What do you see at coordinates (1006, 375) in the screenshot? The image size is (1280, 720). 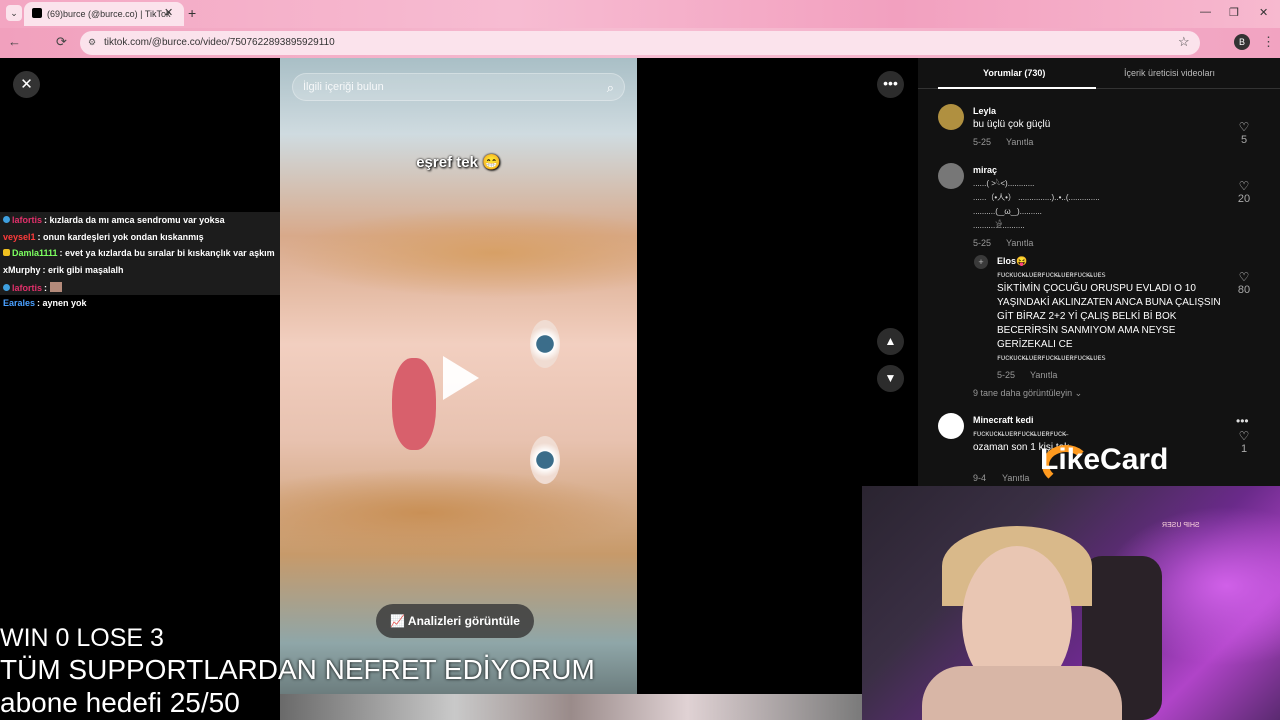 I see `reply-date: 5-25` at bounding box center [1006, 375].